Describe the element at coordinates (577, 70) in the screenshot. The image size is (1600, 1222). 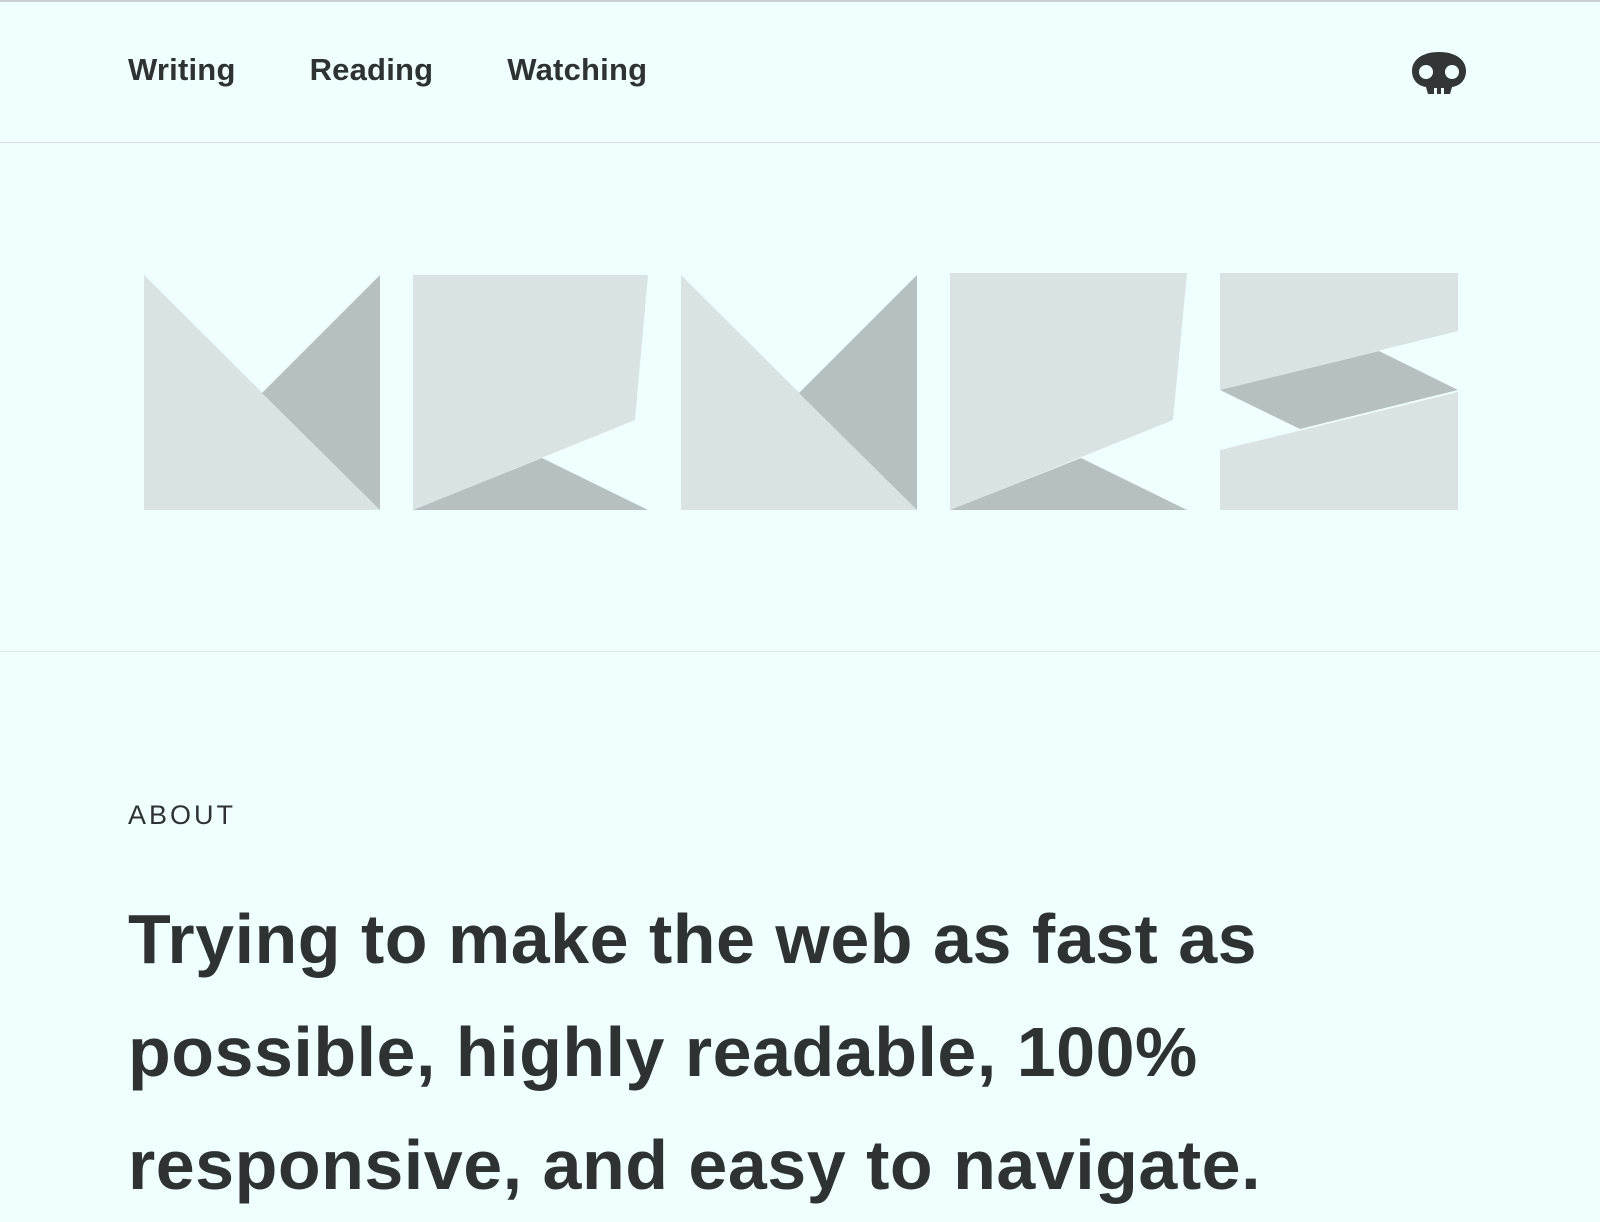
I see `nav-link-watching: Watching` at that location.